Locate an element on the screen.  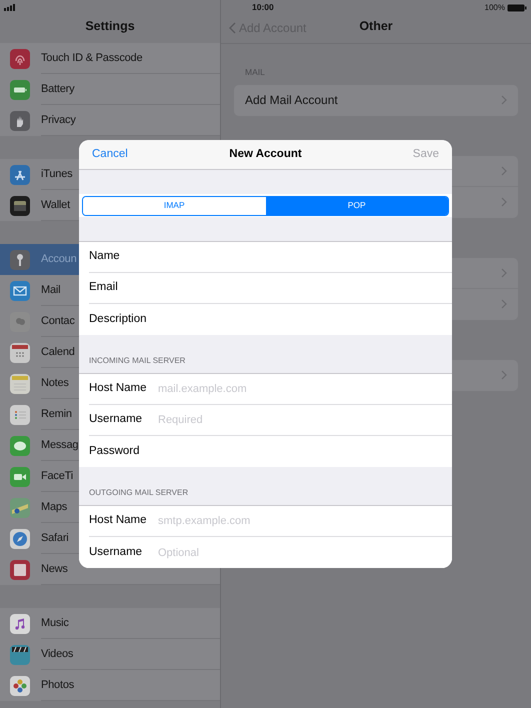
battery-percent: 100% is located at coordinates (494, 8).